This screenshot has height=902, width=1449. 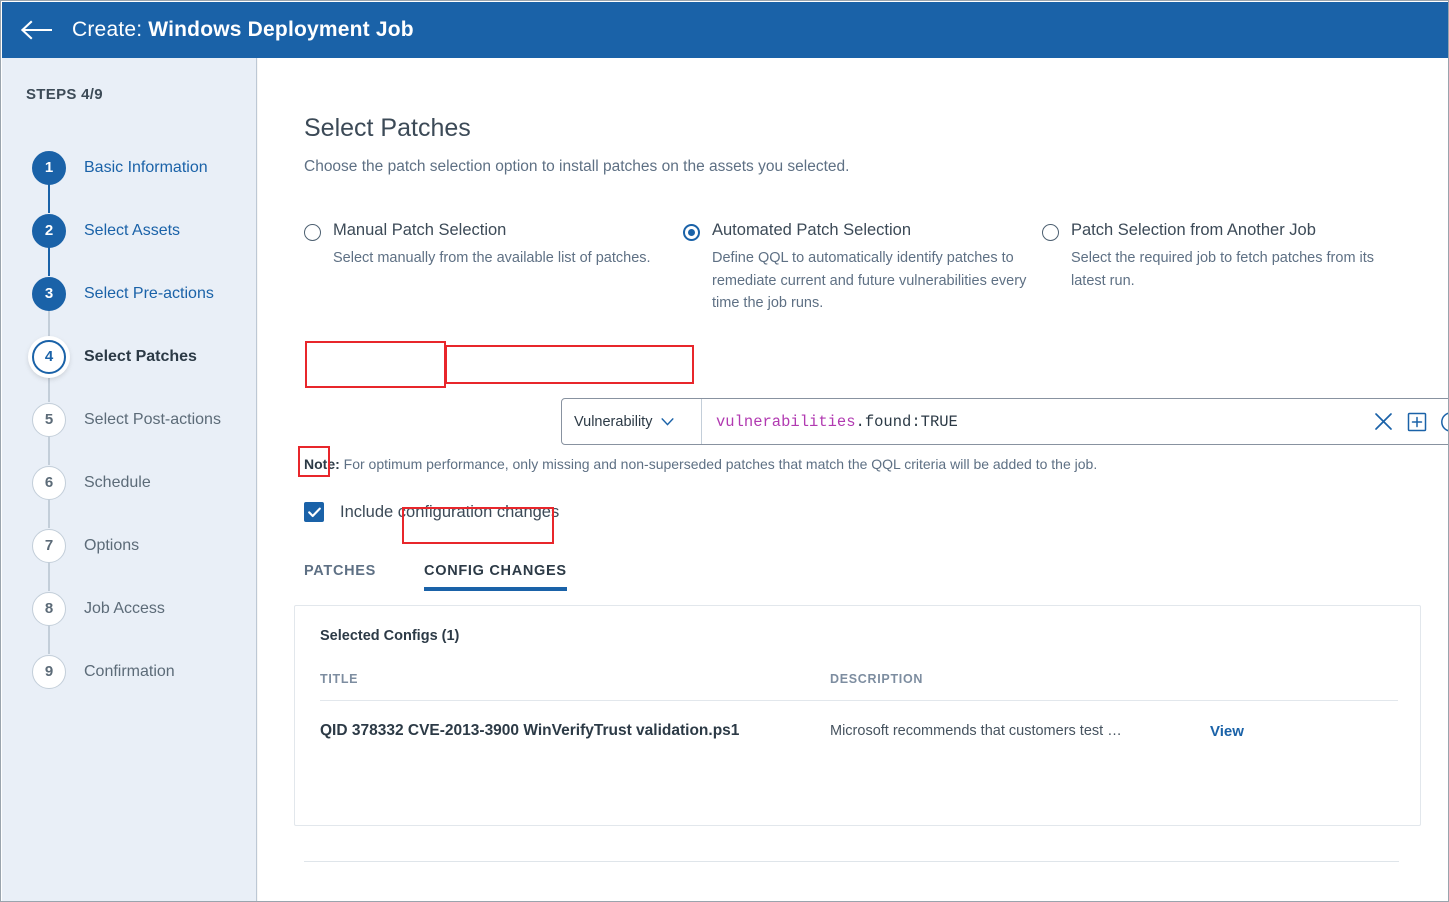 What do you see at coordinates (1037, 421) in the screenshot?
I see `qql-query-input: vulnerabilities .found:TRUE` at bounding box center [1037, 421].